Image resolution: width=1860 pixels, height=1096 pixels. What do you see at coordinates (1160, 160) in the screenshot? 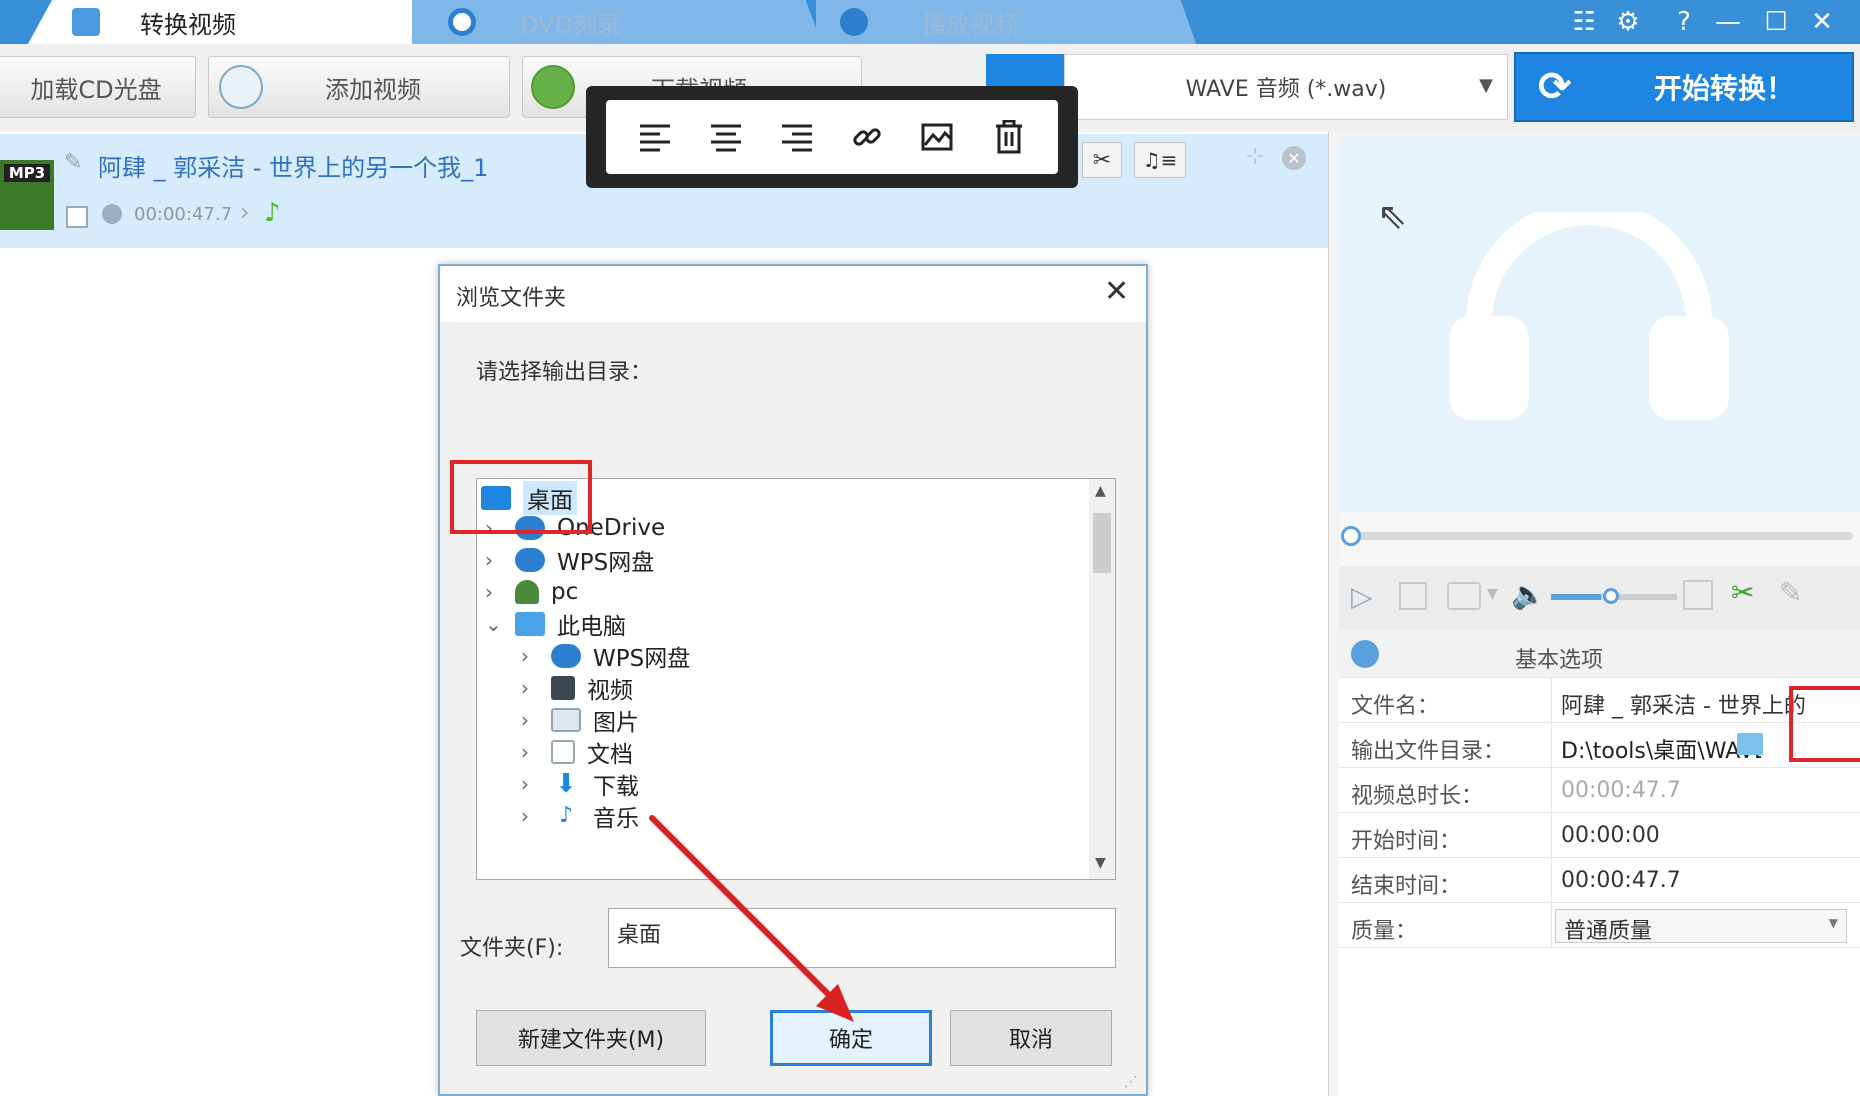
I see `audio-list-icon: ♫≡` at bounding box center [1160, 160].